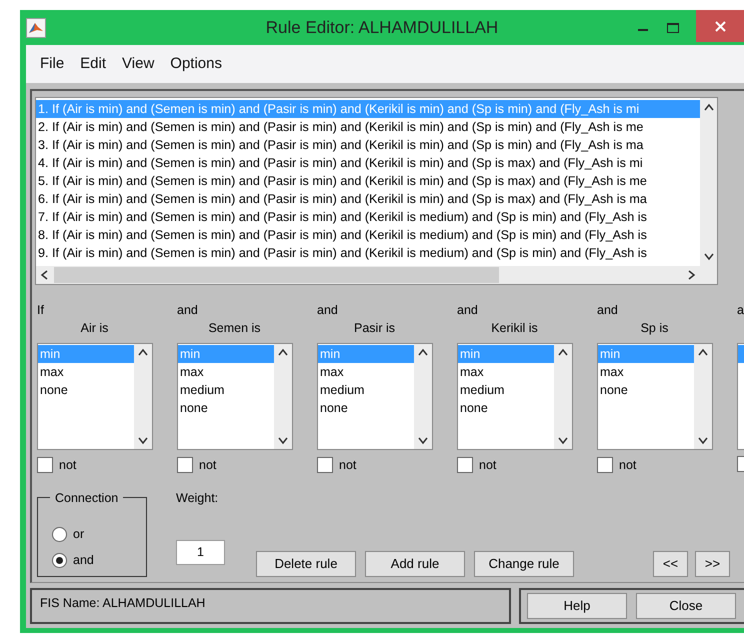 Image resolution: width=744 pixels, height=635 pixels. I want to click on connector-label: a, so click(740, 310).